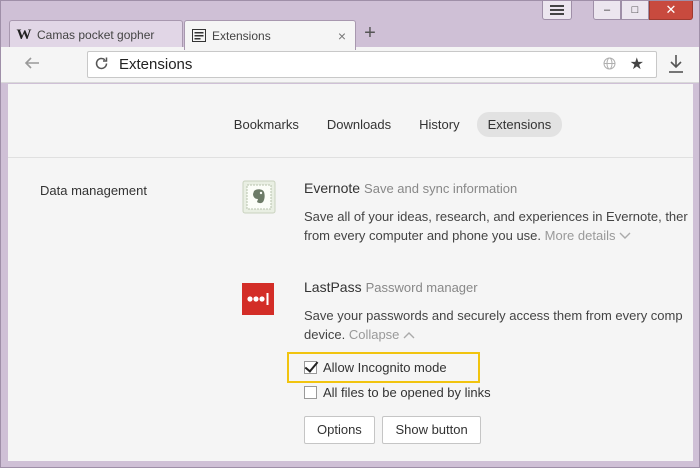  I want to click on description-text: from every computer and phone you use., so click(423, 235).